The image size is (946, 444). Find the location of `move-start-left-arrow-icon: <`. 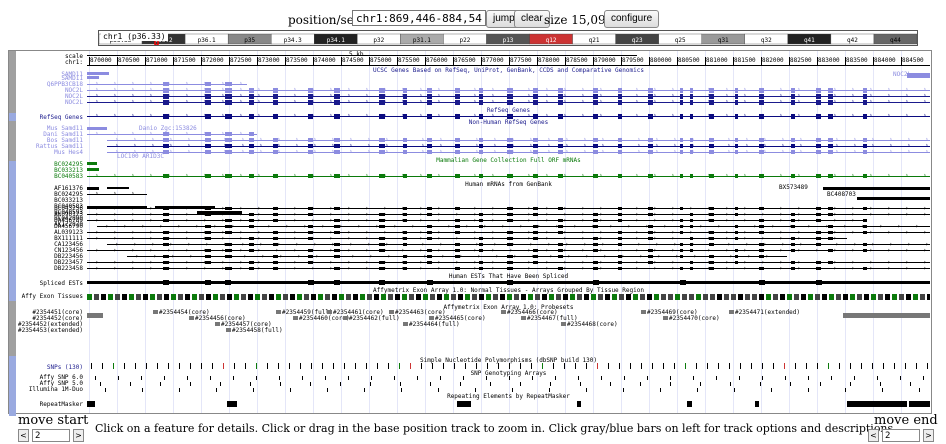

move-start-left-arrow-icon: < is located at coordinates (23, 435).